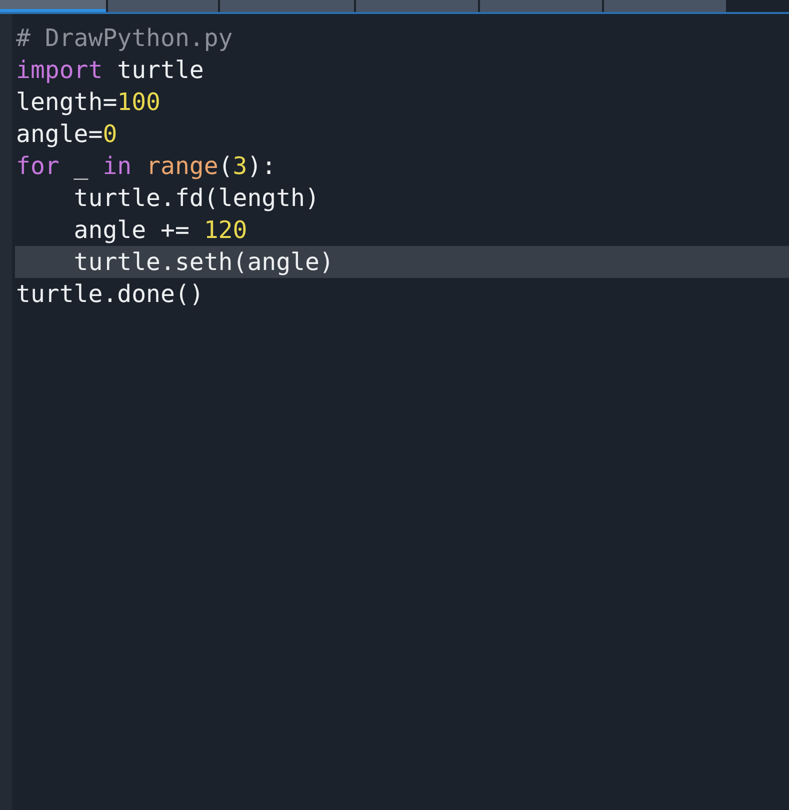 The width and height of the screenshot is (789, 810). Describe the element at coordinates (160, 230) in the screenshot. I see `code-line: angle += 120` at that location.